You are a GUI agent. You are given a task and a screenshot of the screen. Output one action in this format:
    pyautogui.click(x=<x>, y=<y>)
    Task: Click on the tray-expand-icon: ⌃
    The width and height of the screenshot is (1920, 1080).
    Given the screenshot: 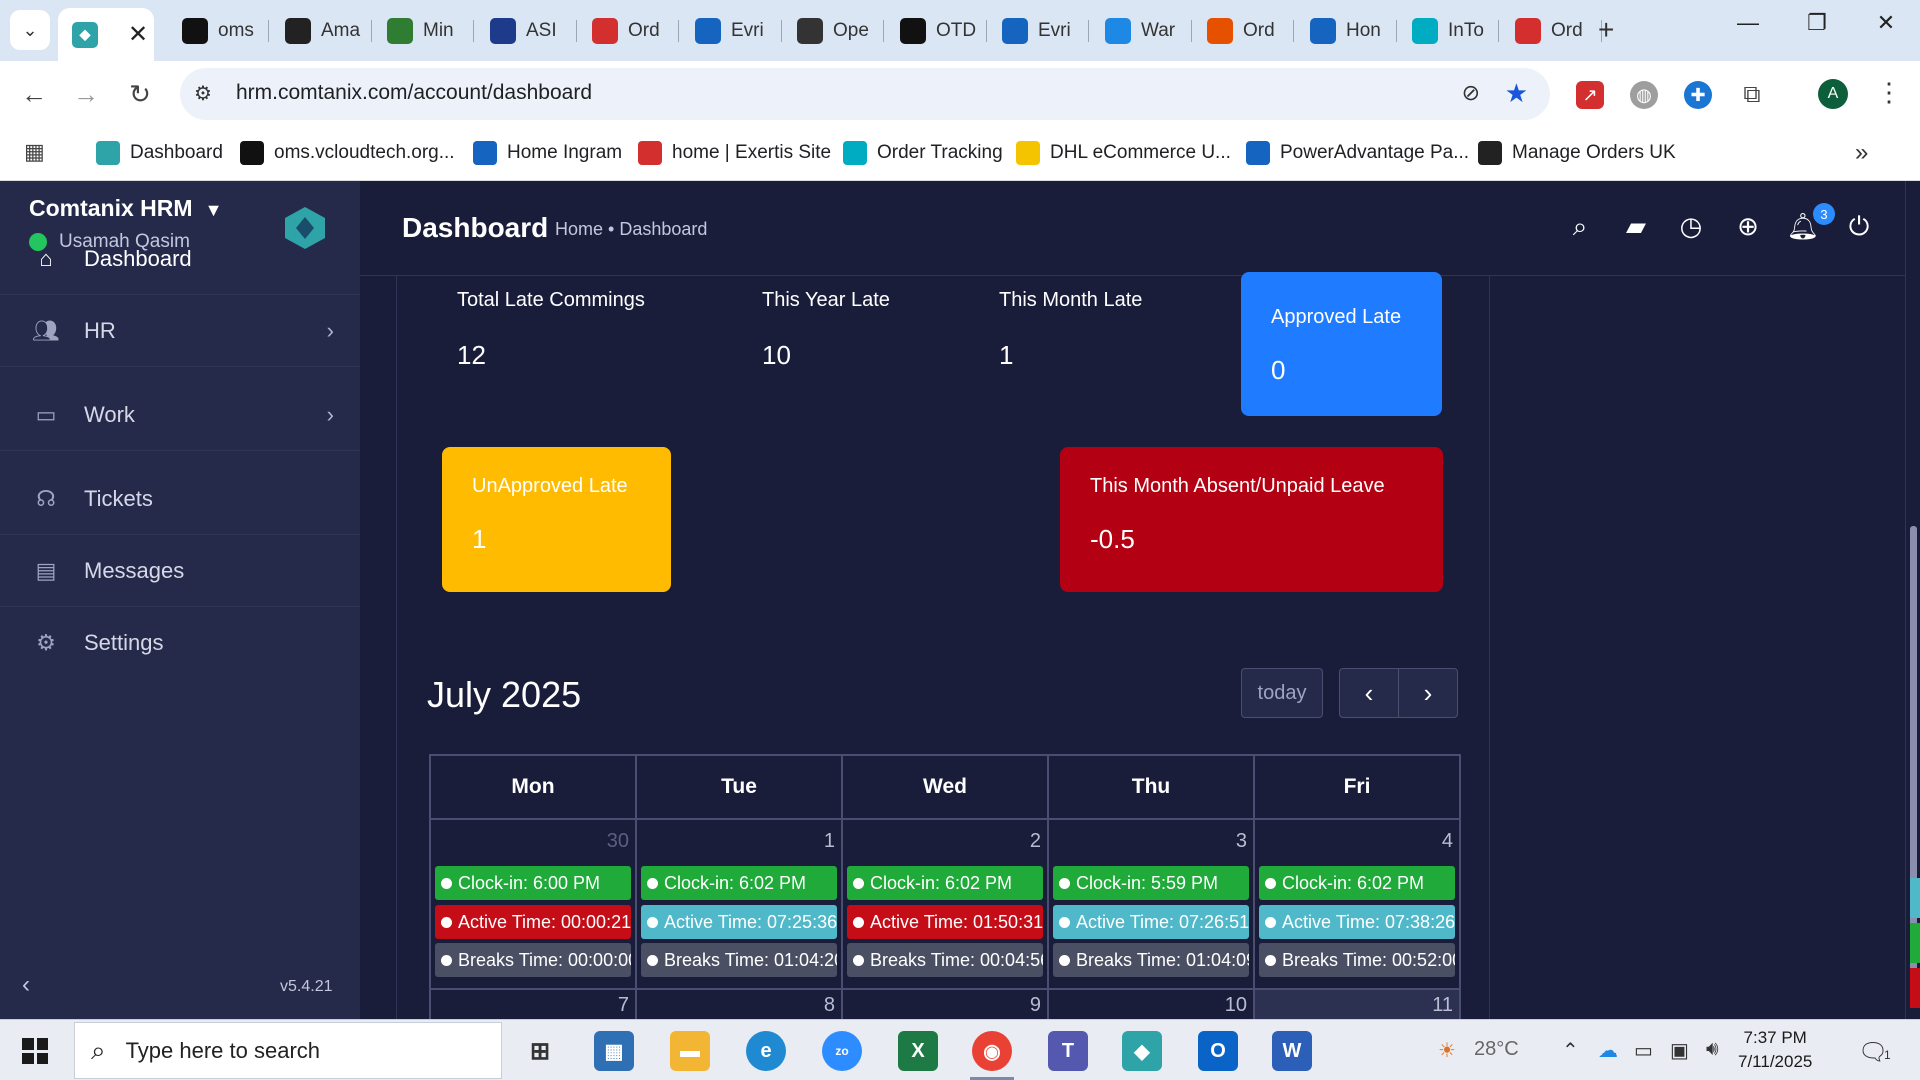 What is the action you would take?
    pyautogui.click(x=1570, y=1050)
    